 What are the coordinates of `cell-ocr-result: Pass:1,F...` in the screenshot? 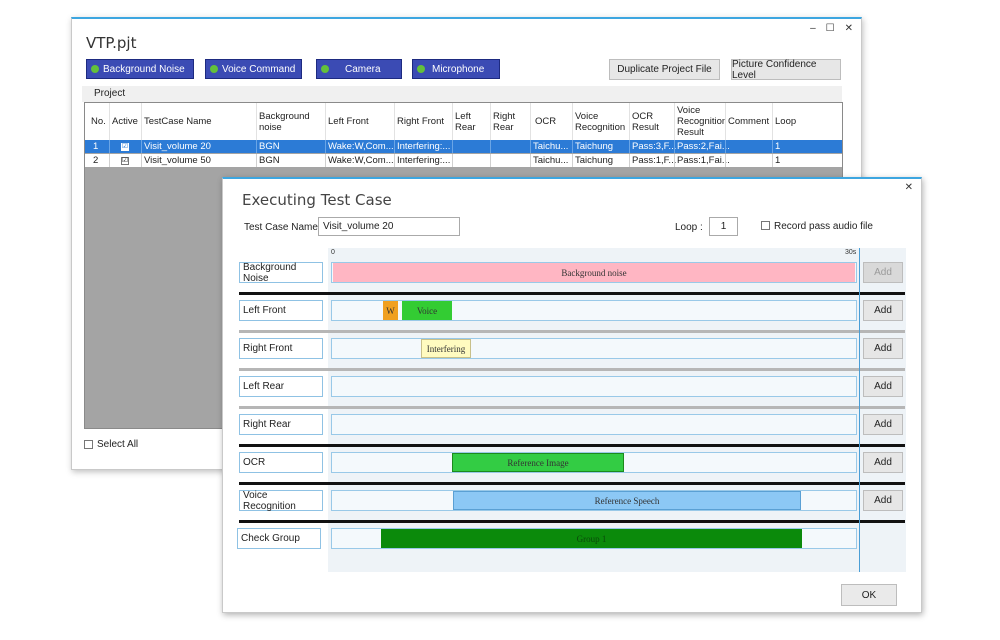 It's located at (654, 160).